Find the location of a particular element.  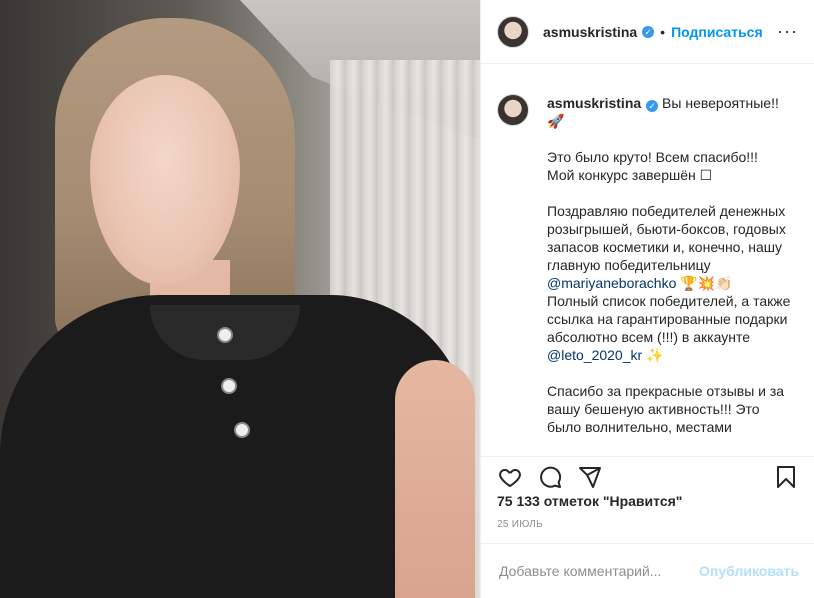

post-header: asmuskristina ✓ • Подписаться ··· is located at coordinates (647, 32).